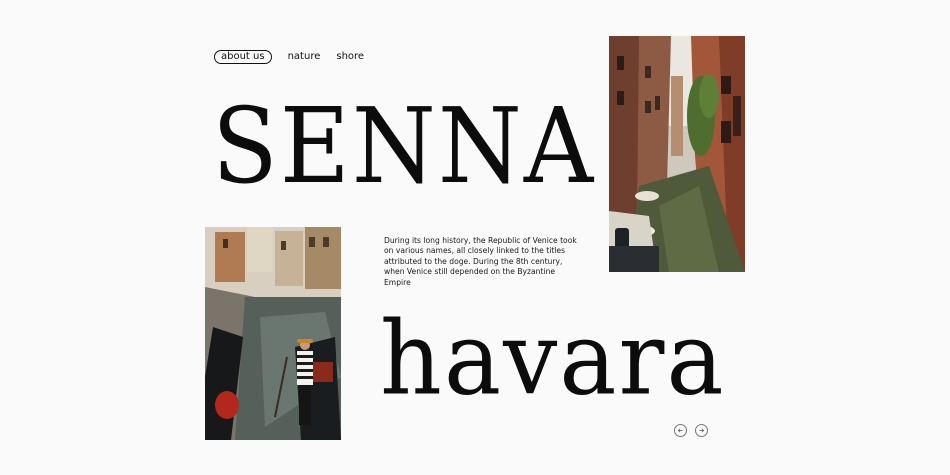  What do you see at coordinates (350, 57) in the screenshot?
I see `nav-shore: shore` at bounding box center [350, 57].